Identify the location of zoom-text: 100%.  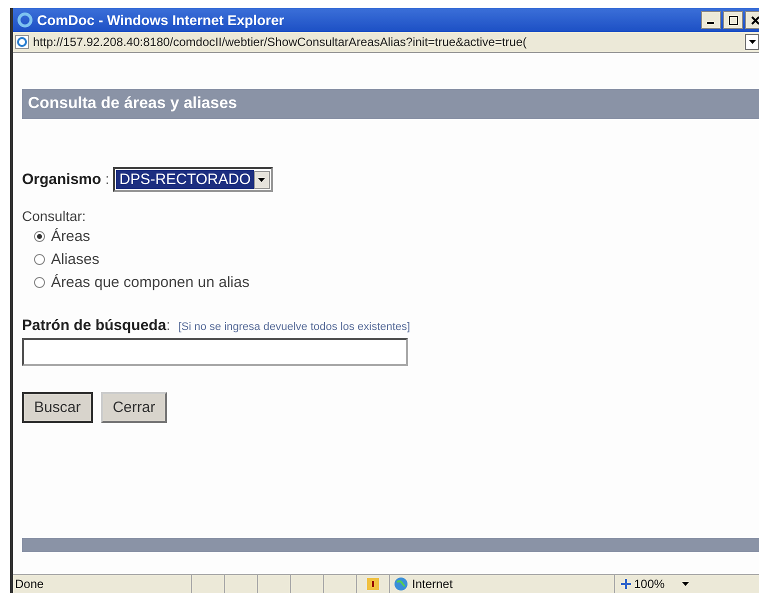
(649, 584).